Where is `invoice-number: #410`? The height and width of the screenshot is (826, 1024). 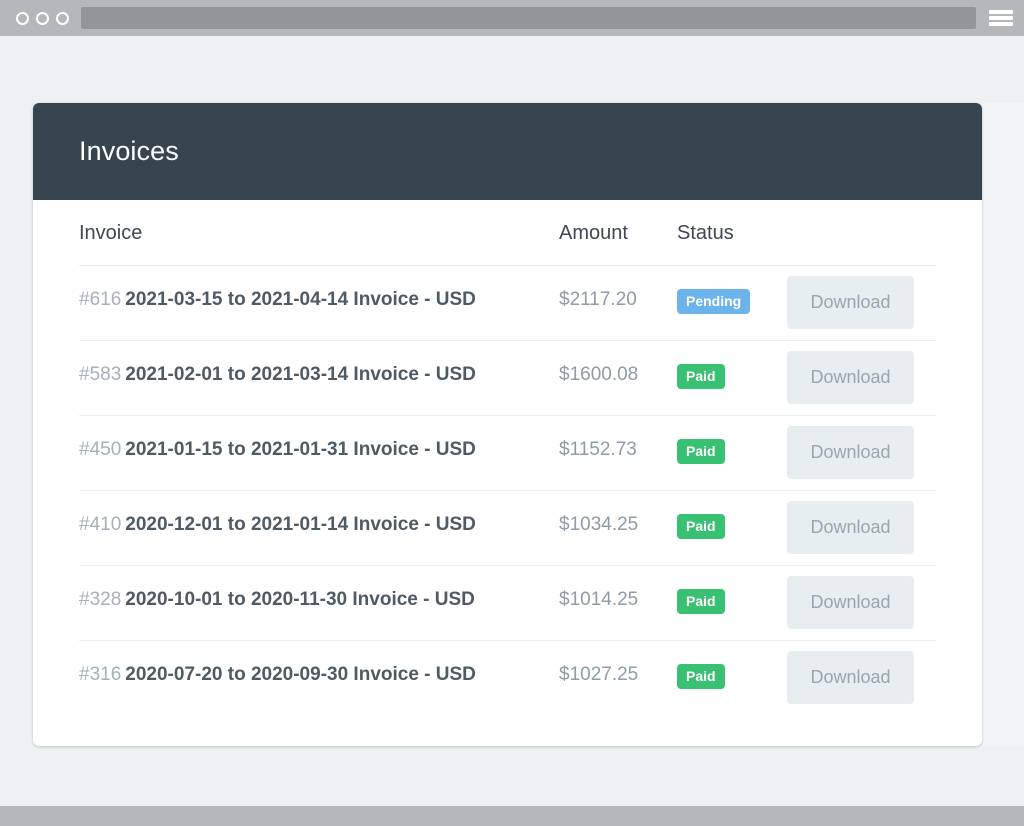
invoice-number: #410 is located at coordinates (100, 524).